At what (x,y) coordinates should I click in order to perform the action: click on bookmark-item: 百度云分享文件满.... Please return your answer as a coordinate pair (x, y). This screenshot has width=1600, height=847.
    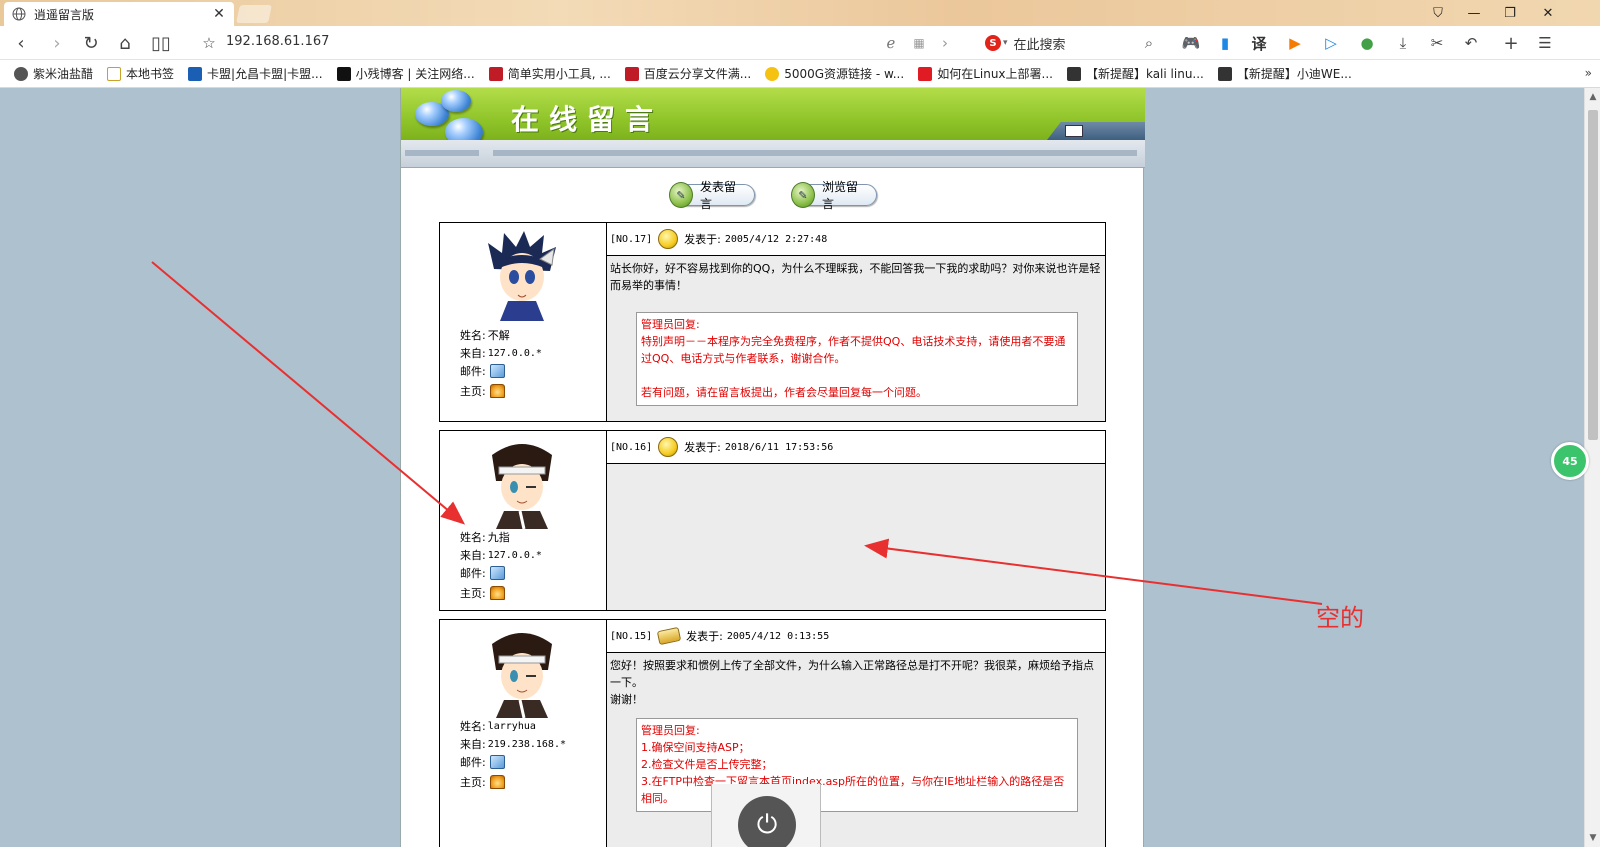
    Looking at the image, I should click on (687, 73).